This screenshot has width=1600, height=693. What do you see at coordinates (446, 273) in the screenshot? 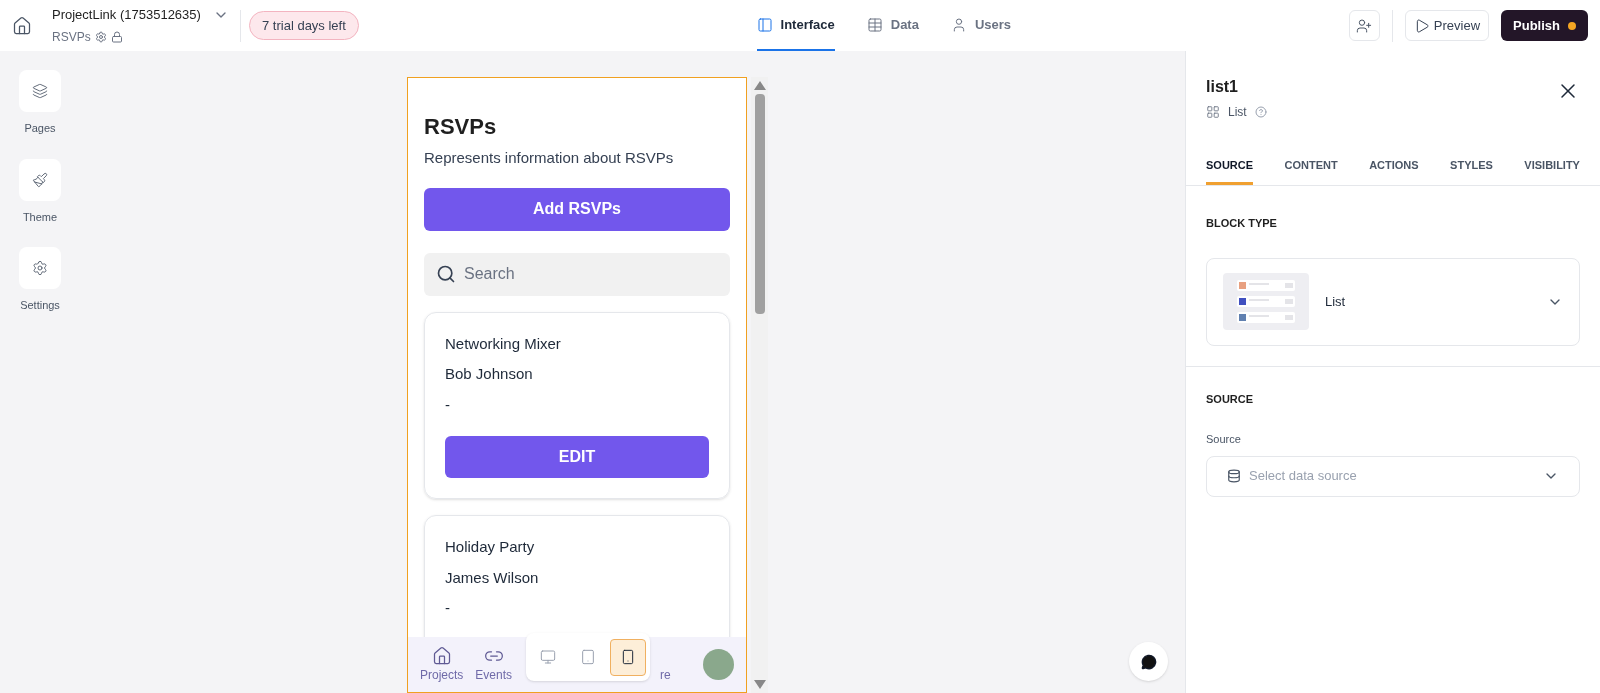
I see `search-icon` at bounding box center [446, 273].